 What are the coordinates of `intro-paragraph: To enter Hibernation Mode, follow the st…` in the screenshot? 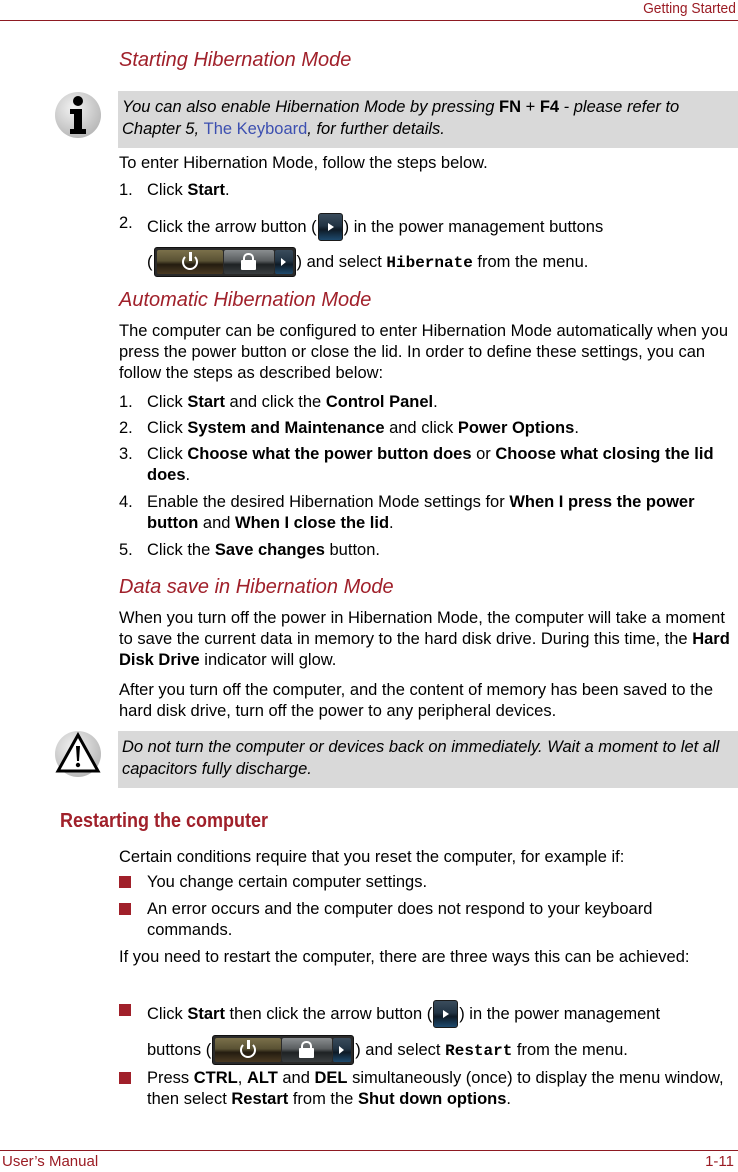 It's located at (303, 163).